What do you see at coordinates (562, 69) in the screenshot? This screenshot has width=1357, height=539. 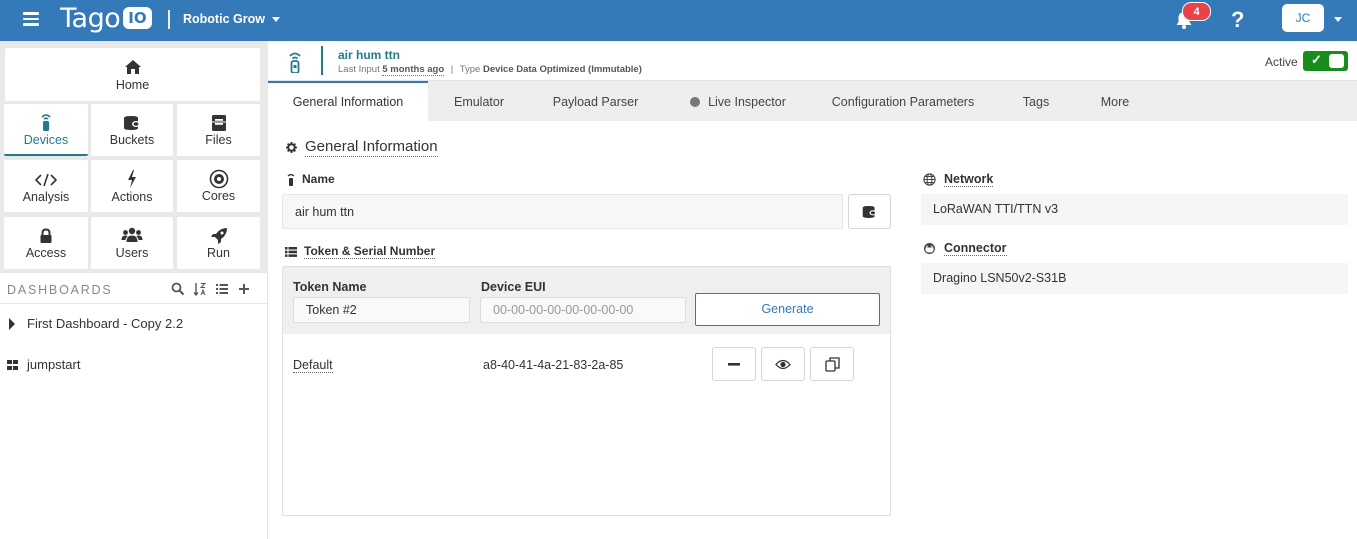 I see `type-value: Device Data Optimized (Immutable)` at bounding box center [562, 69].